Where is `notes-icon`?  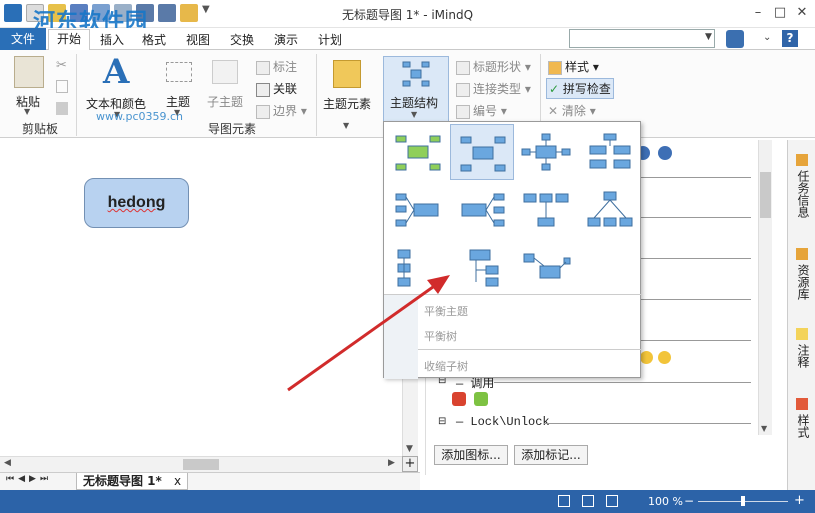
notes-icon is located at coordinates (802, 334).